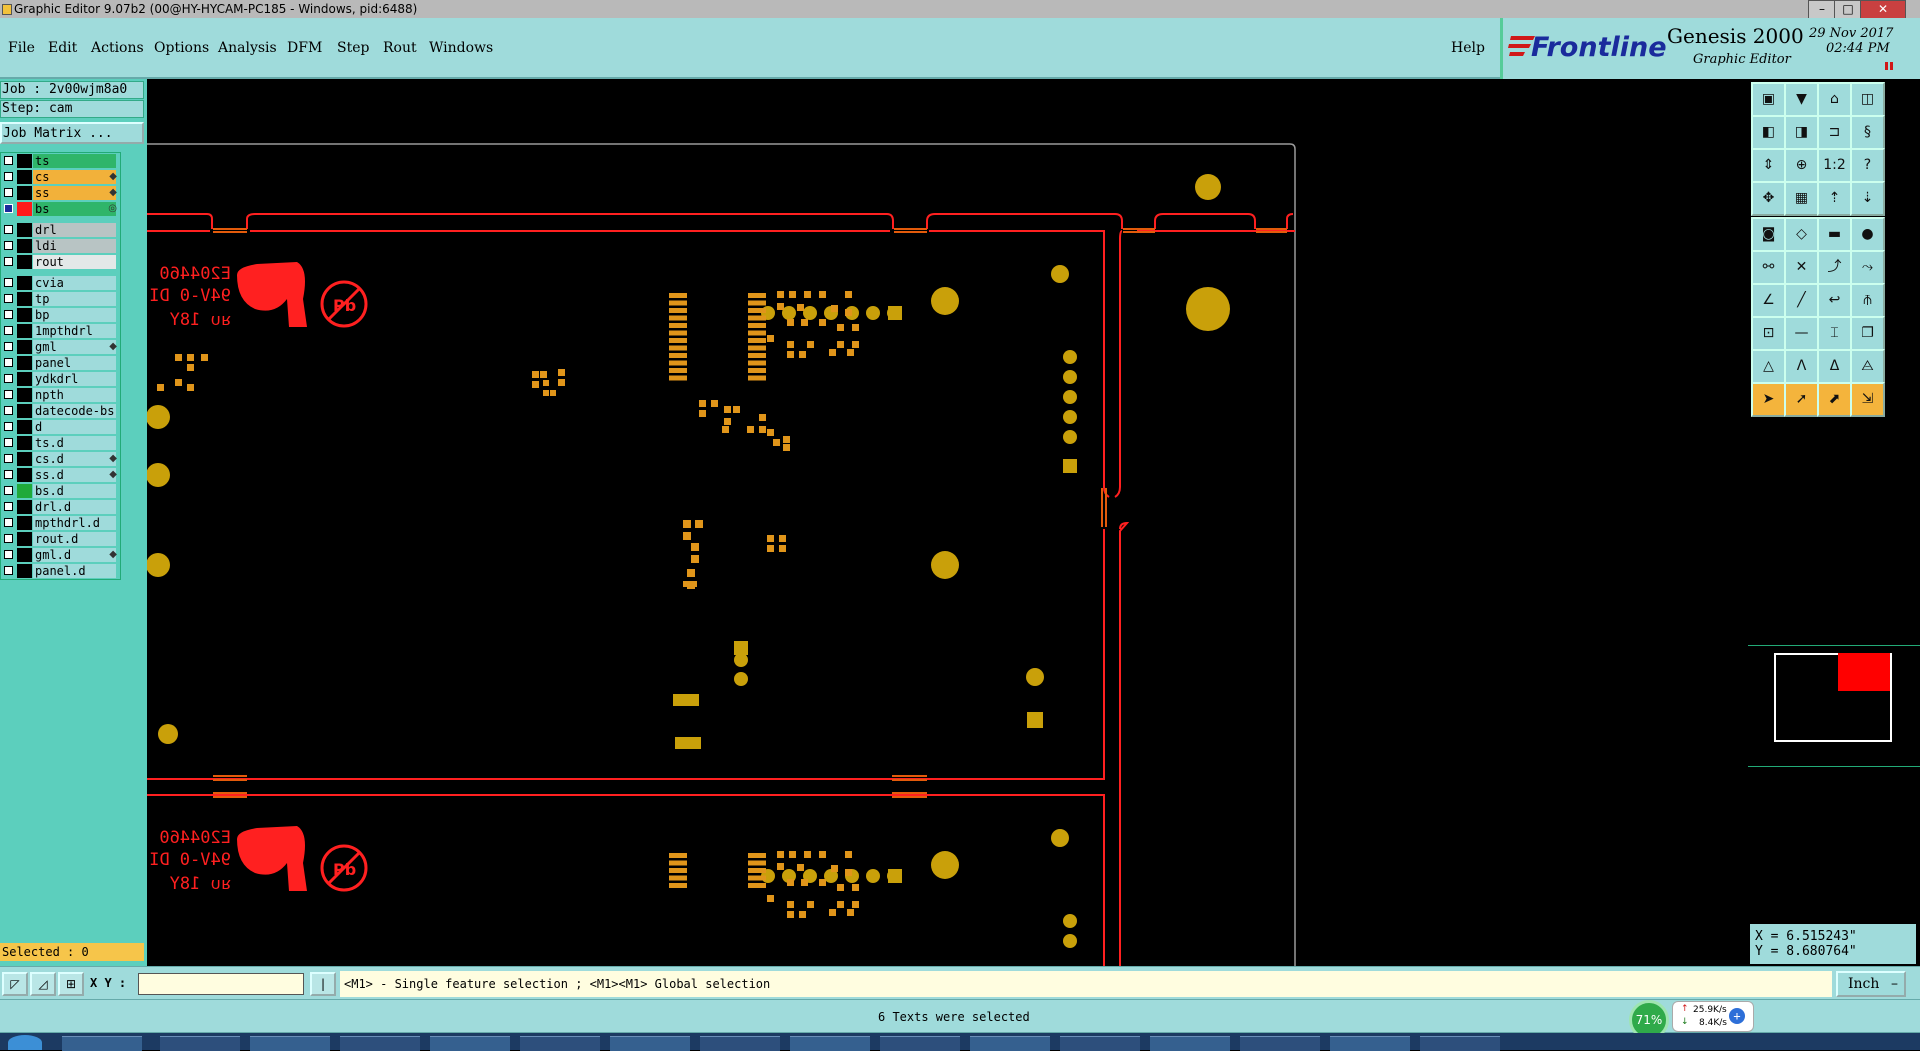 The image size is (1920, 1051). What do you see at coordinates (1801, 132) in the screenshot?
I see `zoom-next-icon: ◨` at bounding box center [1801, 132].